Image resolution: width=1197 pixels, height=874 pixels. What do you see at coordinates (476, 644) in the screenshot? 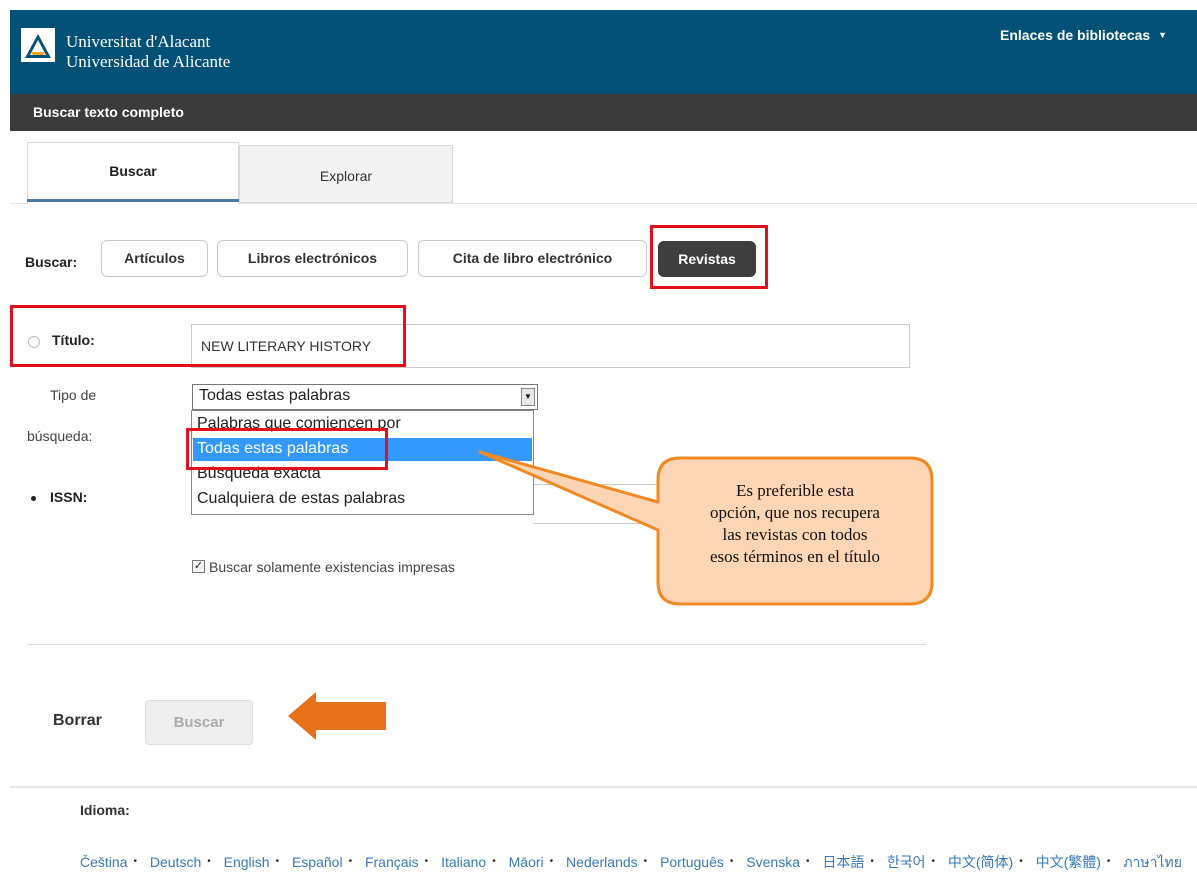
I see `form-divider` at bounding box center [476, 644].